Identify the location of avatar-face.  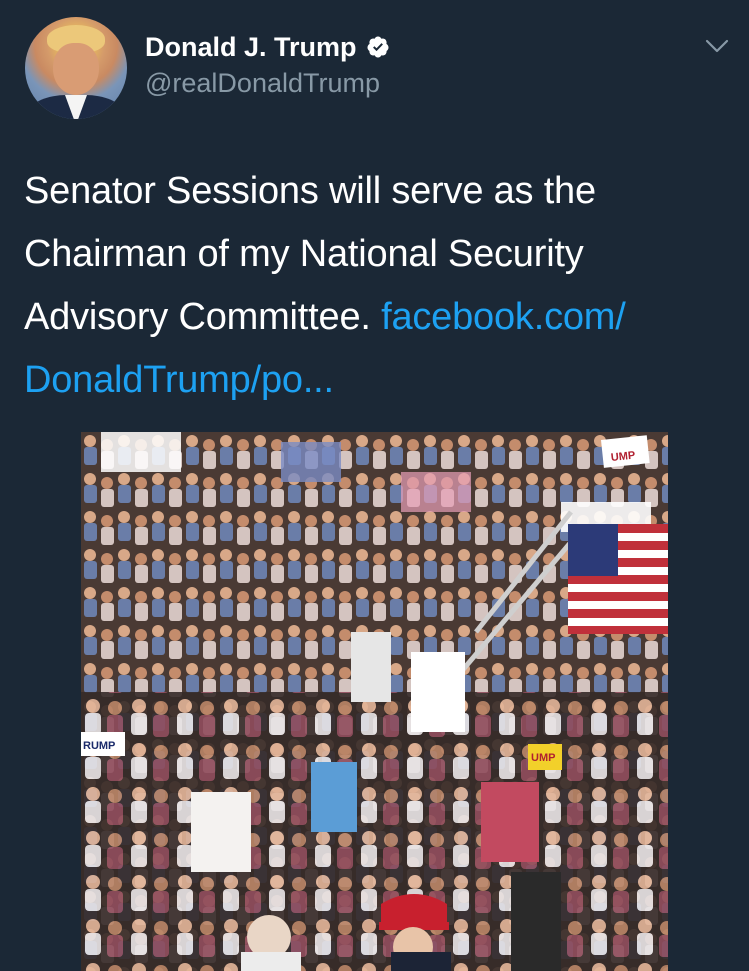
(76, 69).